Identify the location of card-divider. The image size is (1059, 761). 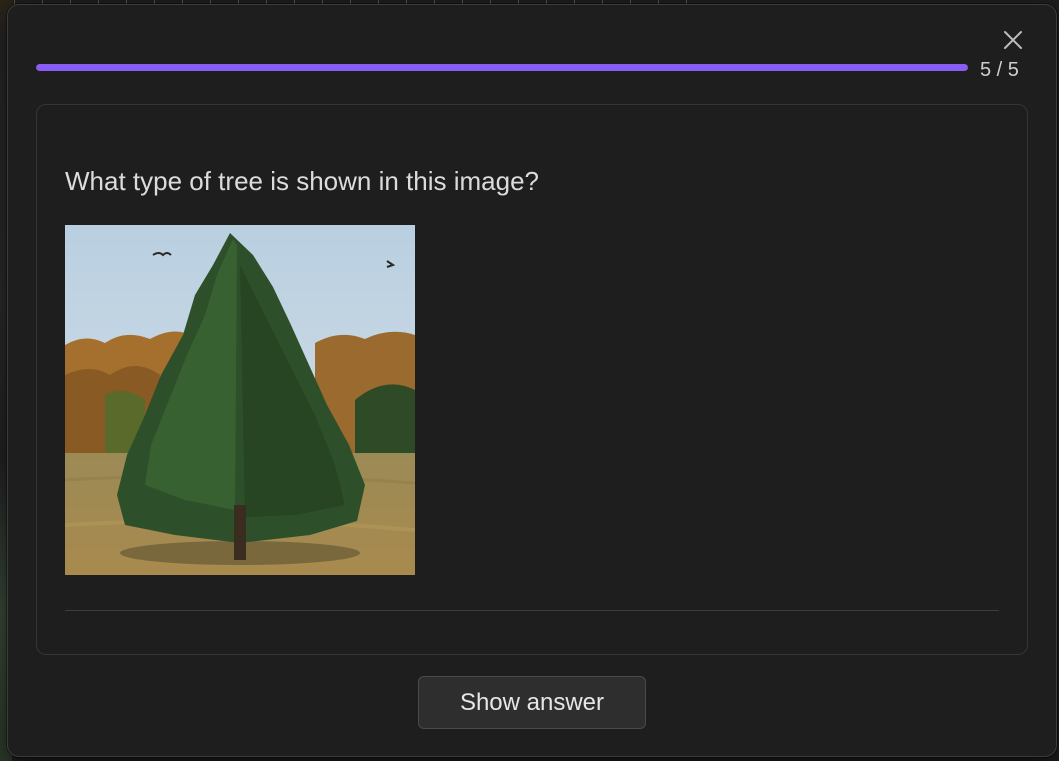
(532, 610).